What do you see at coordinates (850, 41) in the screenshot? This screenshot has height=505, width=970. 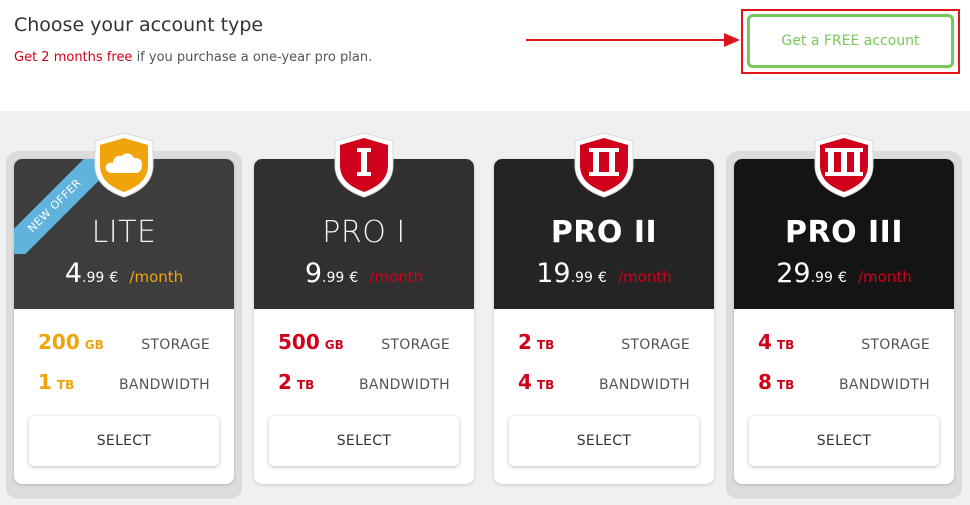 I see `get-free-account-button: Get a FREE account` at bounding box center [850, 41].